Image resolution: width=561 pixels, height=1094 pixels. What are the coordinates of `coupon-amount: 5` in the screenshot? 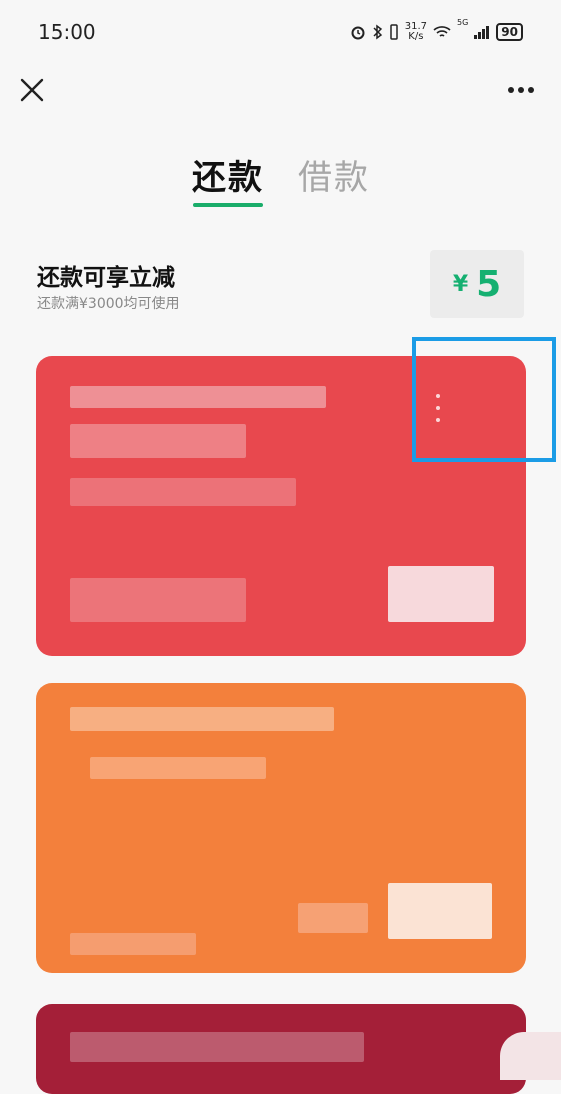 It's located at (489, 284).